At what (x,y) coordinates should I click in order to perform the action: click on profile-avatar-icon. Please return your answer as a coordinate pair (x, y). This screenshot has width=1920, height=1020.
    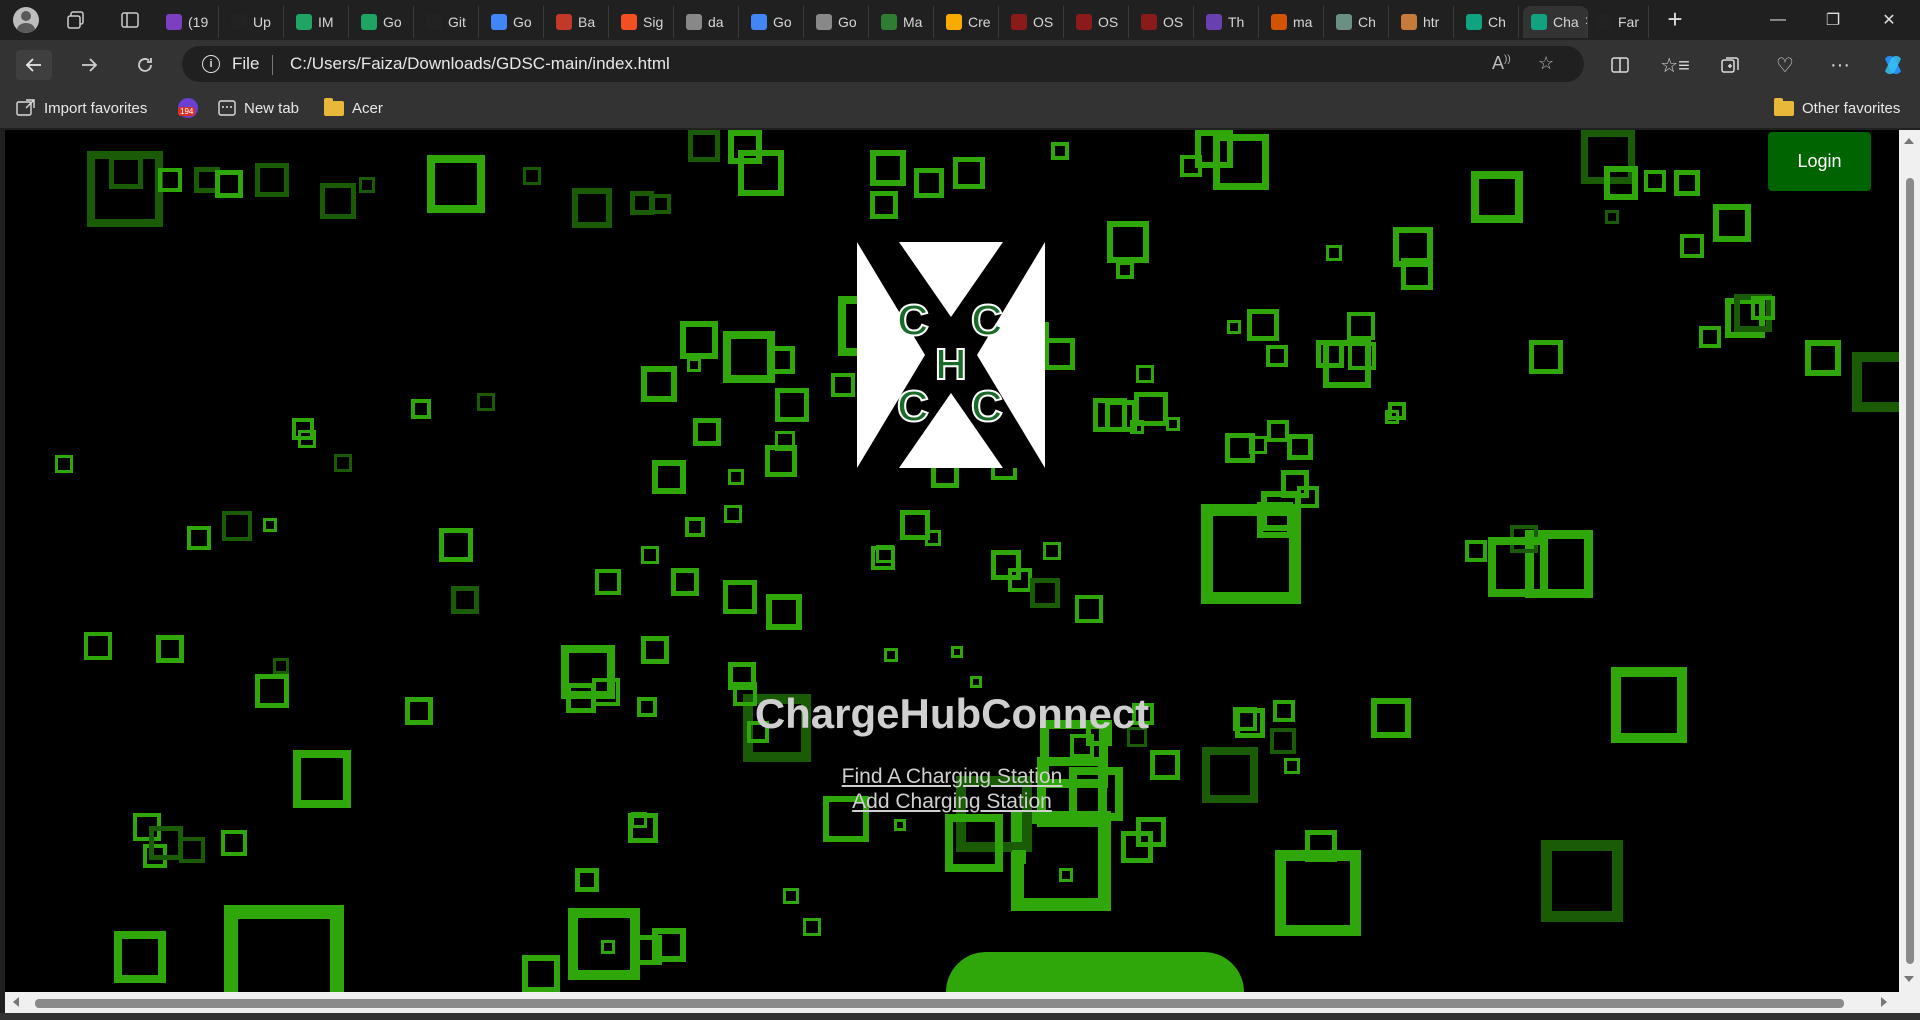
    Looking at the image, I should click on (26, 20).